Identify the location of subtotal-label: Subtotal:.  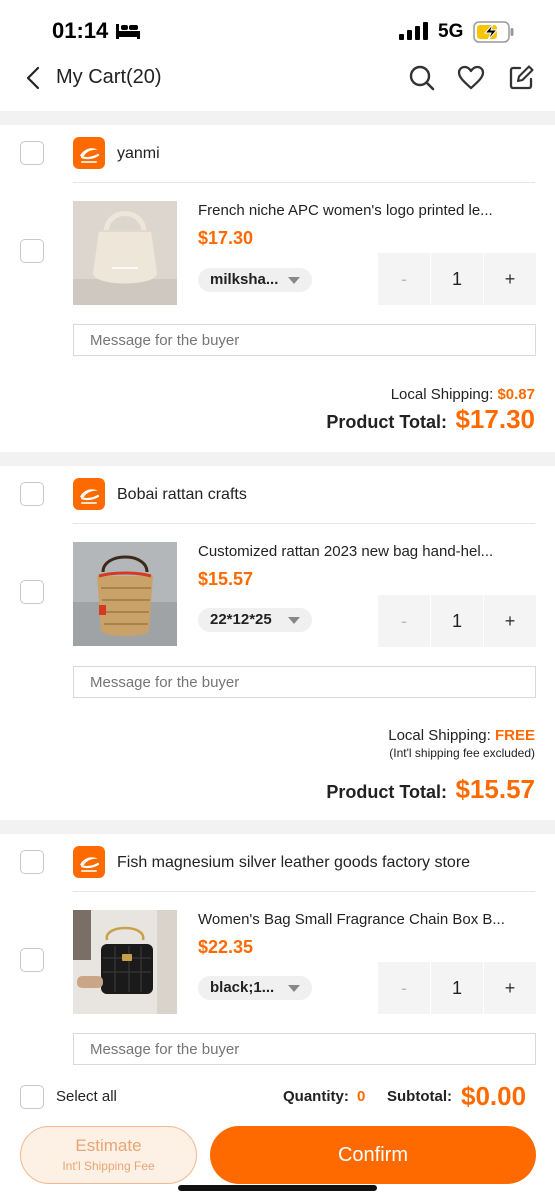
(419, 1096).